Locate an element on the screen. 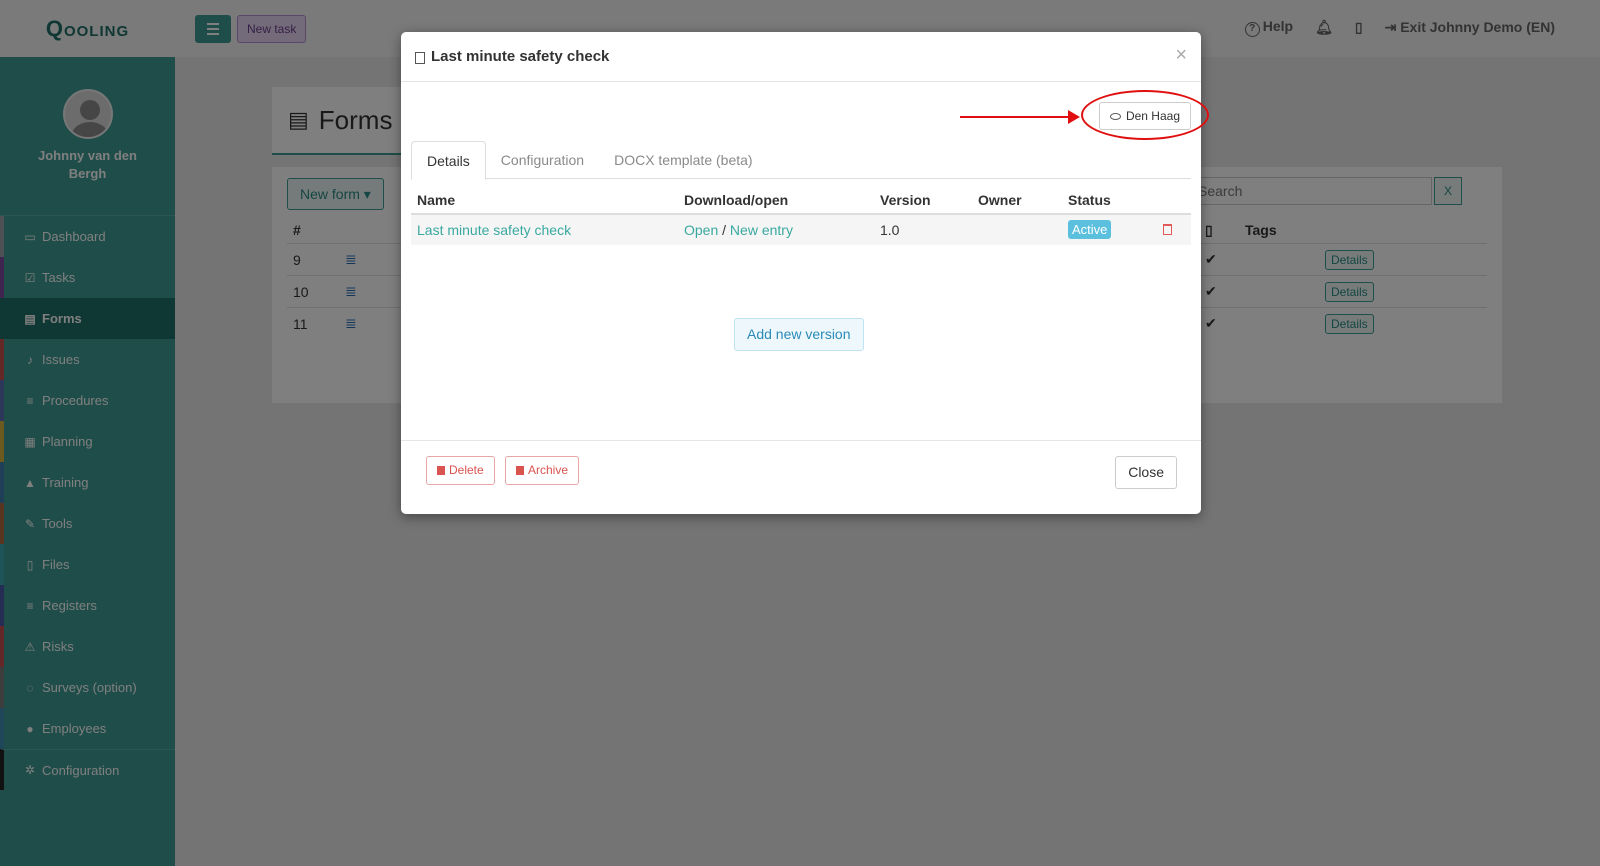 The image size is (1600, 866). annotation-arrow is located at coordinates (1020, 117).